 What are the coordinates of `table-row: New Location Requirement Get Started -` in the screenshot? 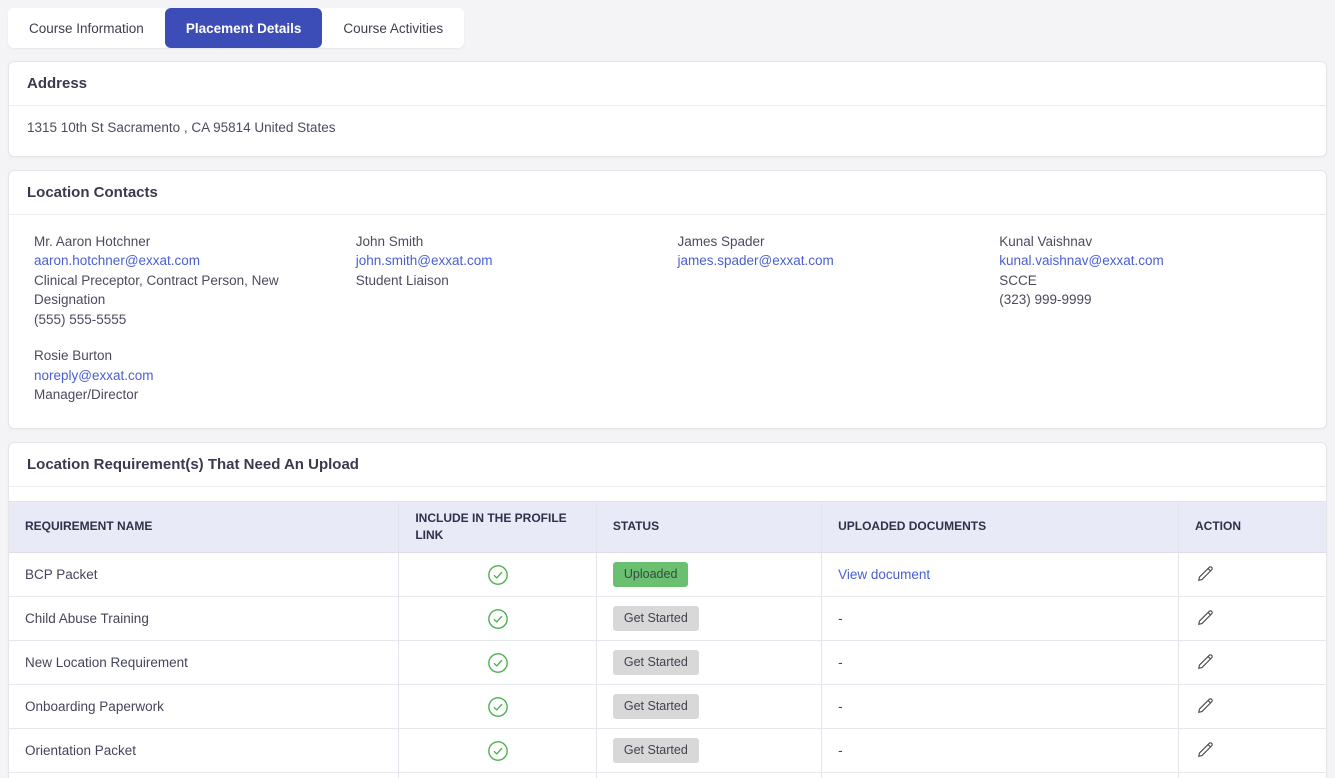 It's located at (667, 663).